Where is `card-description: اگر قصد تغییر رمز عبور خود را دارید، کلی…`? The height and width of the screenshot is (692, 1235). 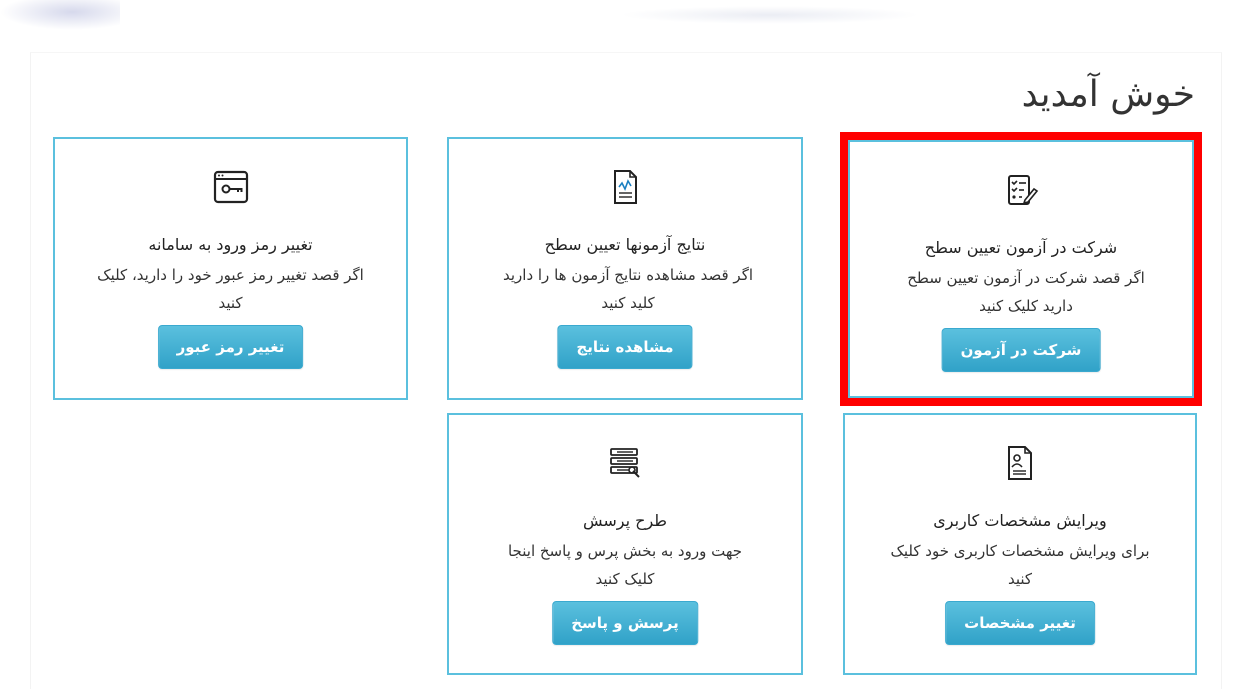
card-description: اگر قصد تغییر رمز عبور خود را دارید، کلی… is located at coordinates (230, 289).